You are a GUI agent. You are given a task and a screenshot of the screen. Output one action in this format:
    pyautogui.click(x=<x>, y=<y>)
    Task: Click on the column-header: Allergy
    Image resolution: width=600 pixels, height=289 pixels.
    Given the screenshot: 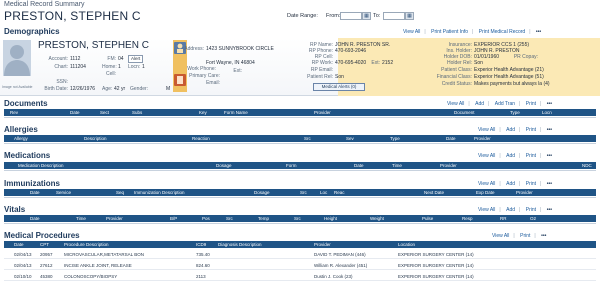 What is the action you would take?
    pyautogui.click(x=21, y=138)
    